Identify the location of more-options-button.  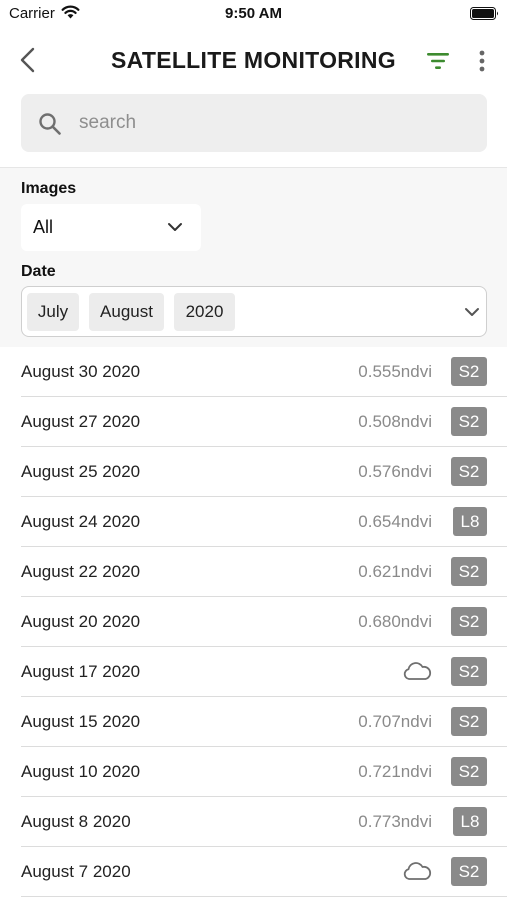
(482, 61).